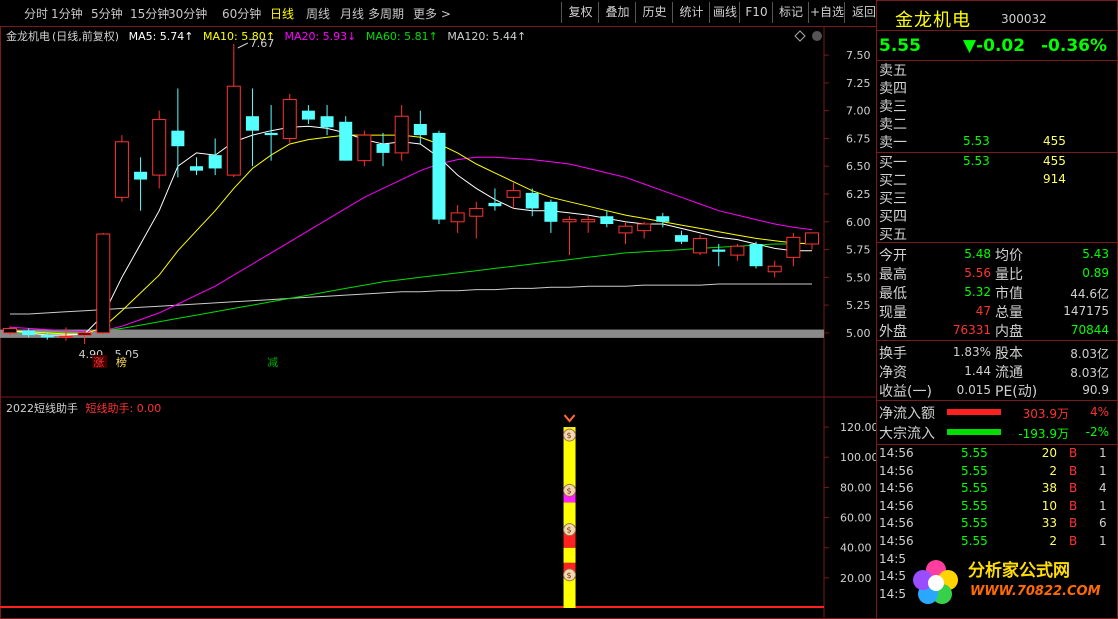  I want to click on stat-value: 5.32, so click(977, 292).